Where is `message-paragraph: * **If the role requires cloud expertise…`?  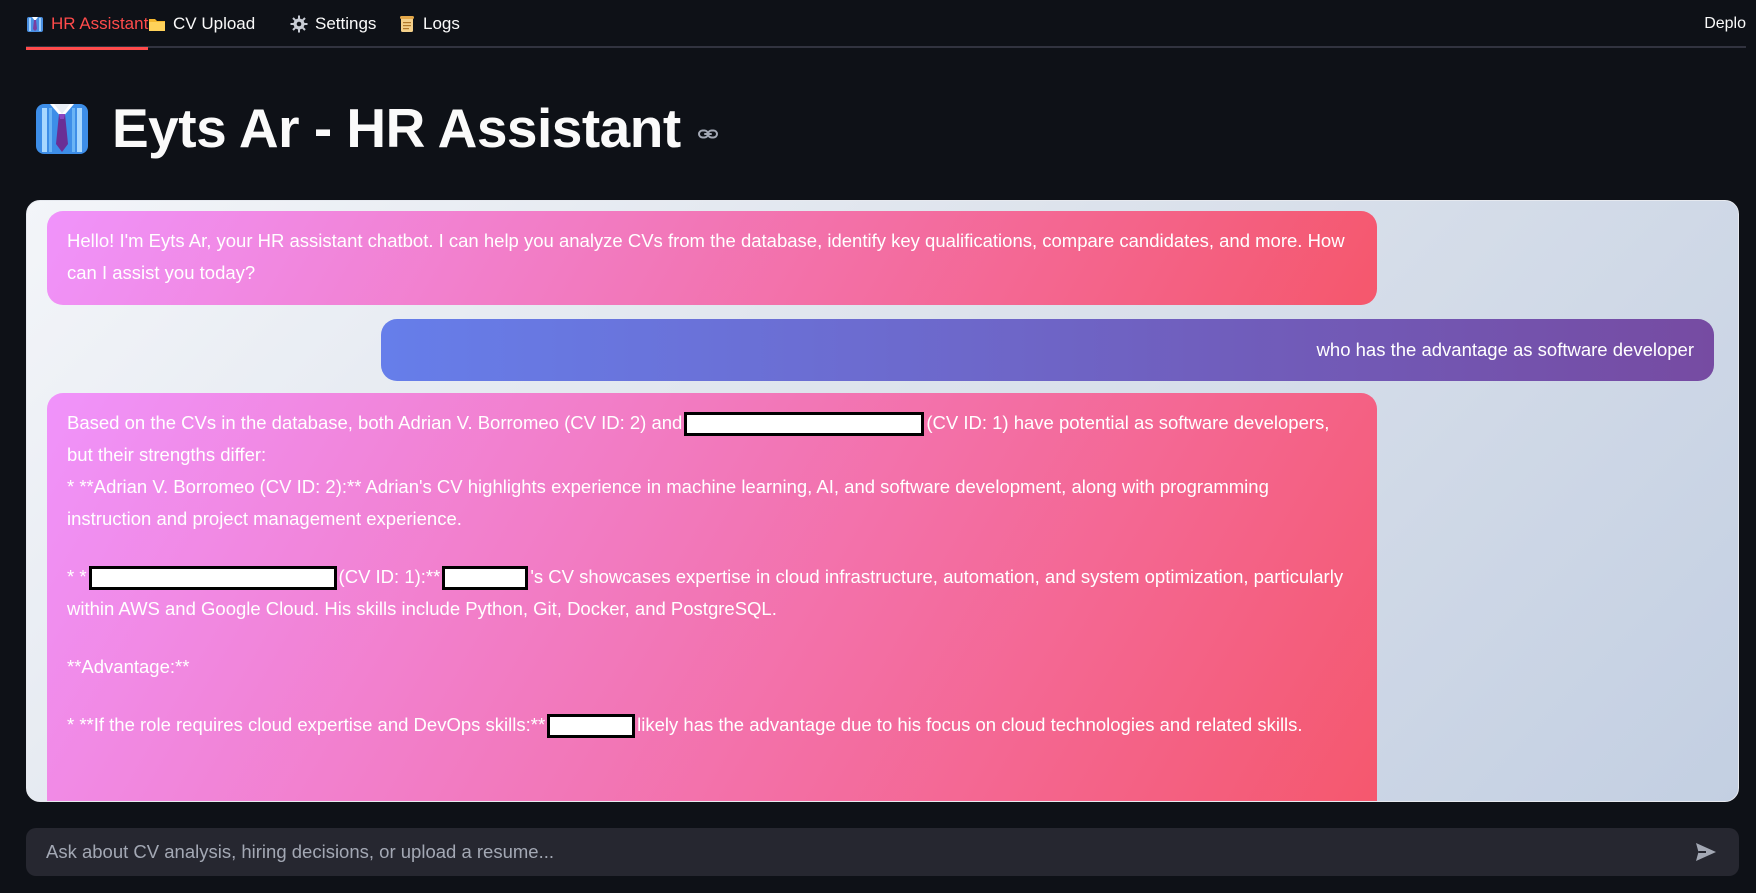 message-paragraph: * **If the role requires cloud expertise… is located at coordinates (712, 725).